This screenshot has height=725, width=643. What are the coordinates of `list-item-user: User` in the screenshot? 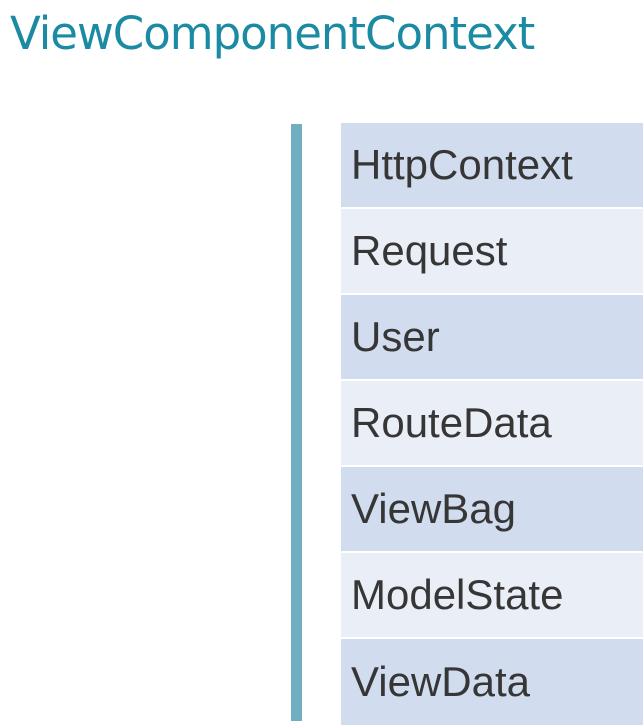 It's located at (492, 337).